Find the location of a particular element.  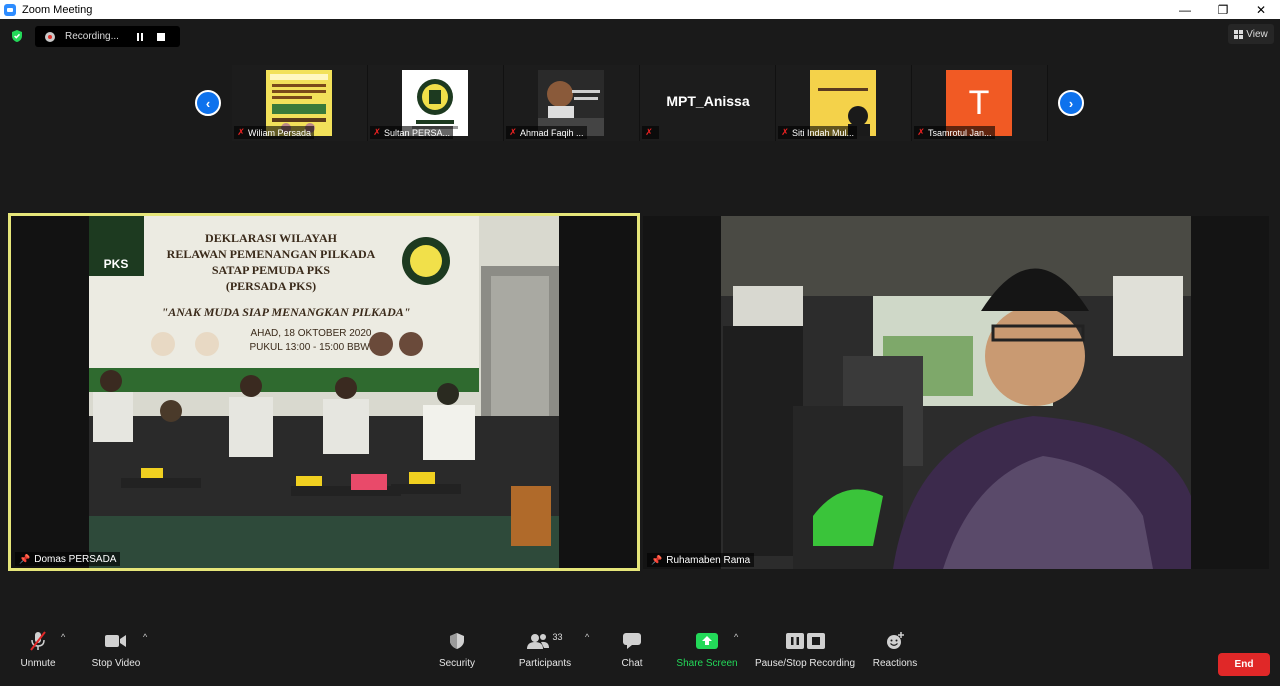

stop-video-button: Stop Video is located at coordinates (116, 655).